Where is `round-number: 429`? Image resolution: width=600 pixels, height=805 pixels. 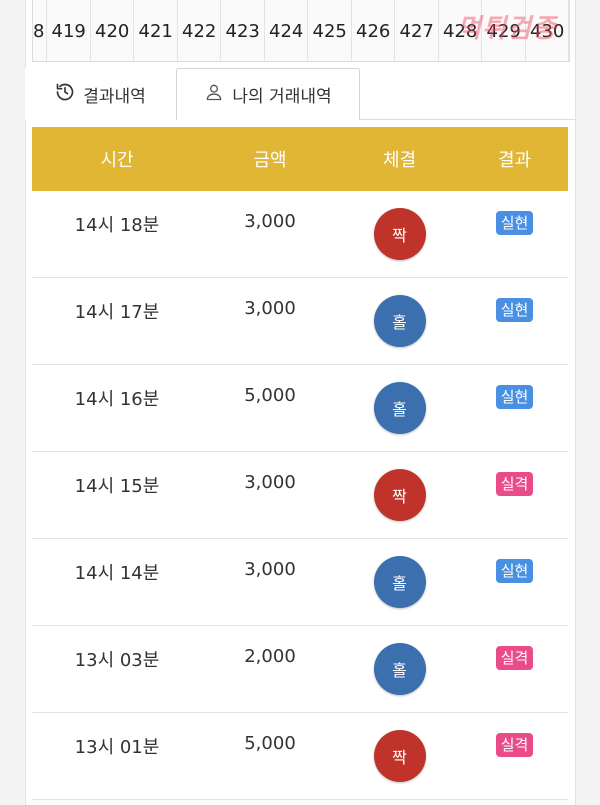
round-number: 429 is located at coordinates (504, 30).